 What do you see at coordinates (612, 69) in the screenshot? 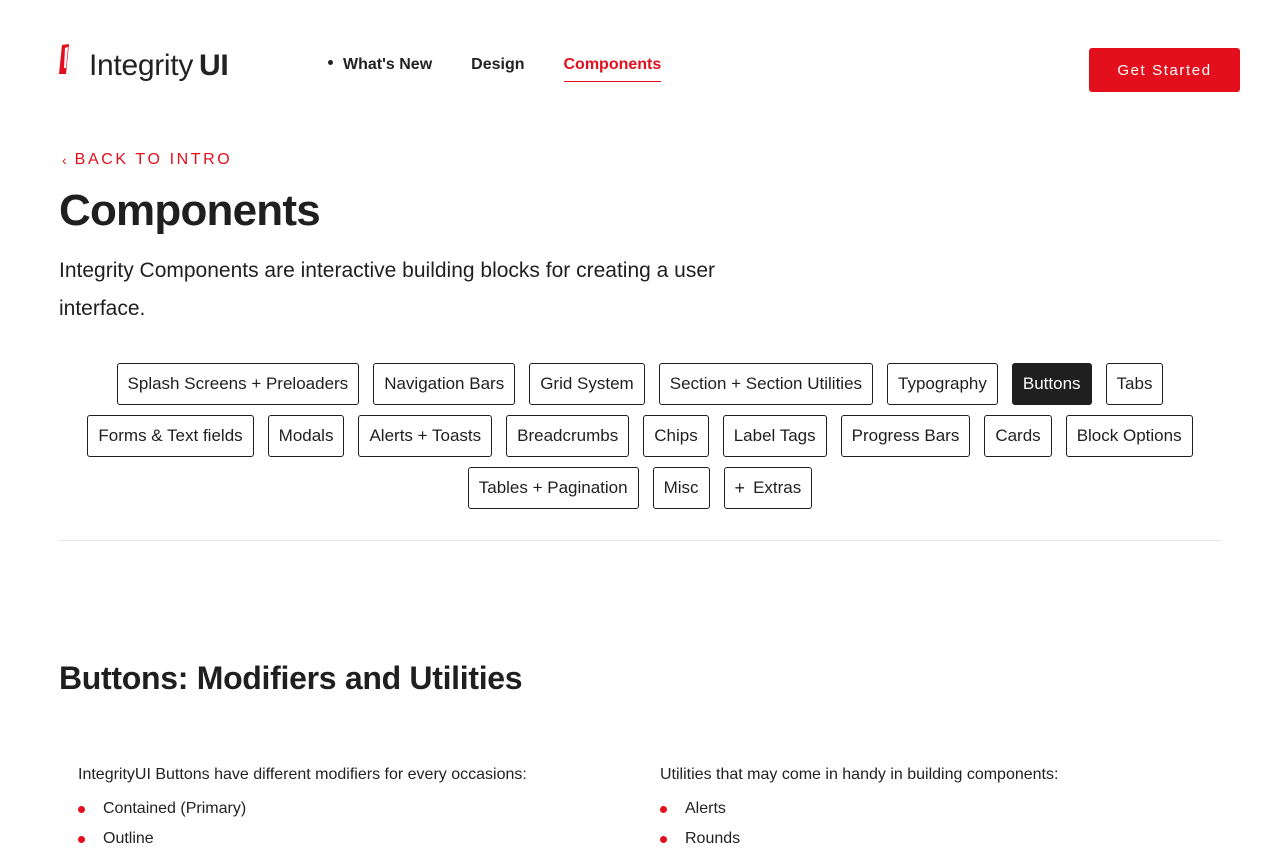
I see `nav-components: Components` at bounding box center [612, 69].